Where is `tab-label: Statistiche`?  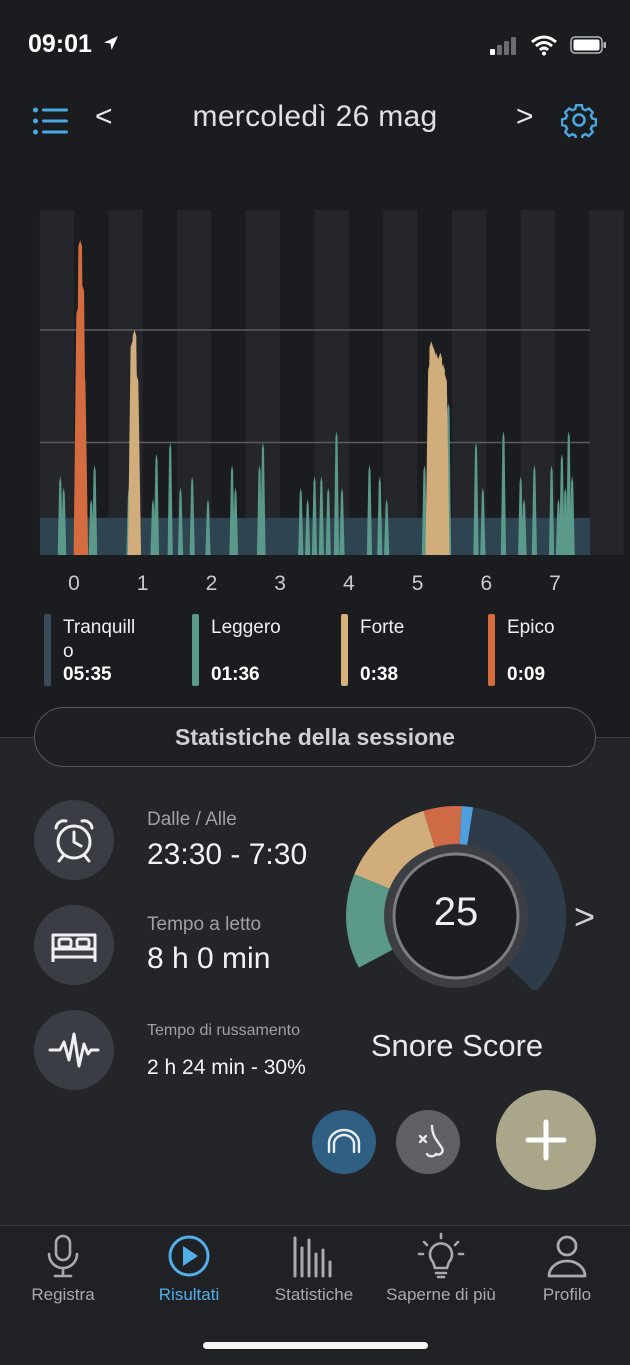 tab-label: Statistiche is located at coordinates (314, 1294).